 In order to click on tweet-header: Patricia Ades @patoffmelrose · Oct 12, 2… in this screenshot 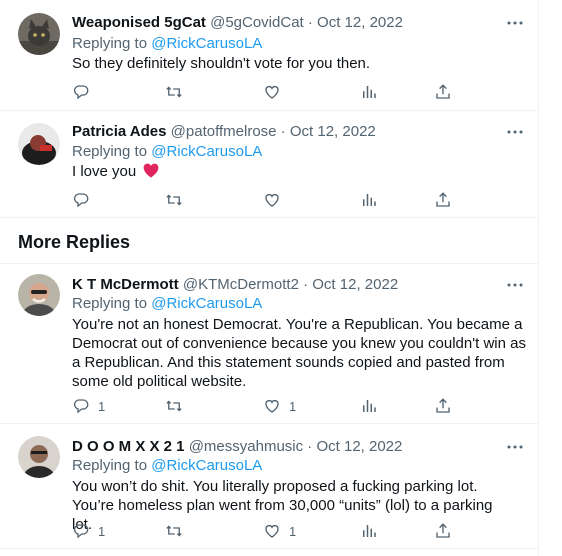, I will do `click(224, 132)`.